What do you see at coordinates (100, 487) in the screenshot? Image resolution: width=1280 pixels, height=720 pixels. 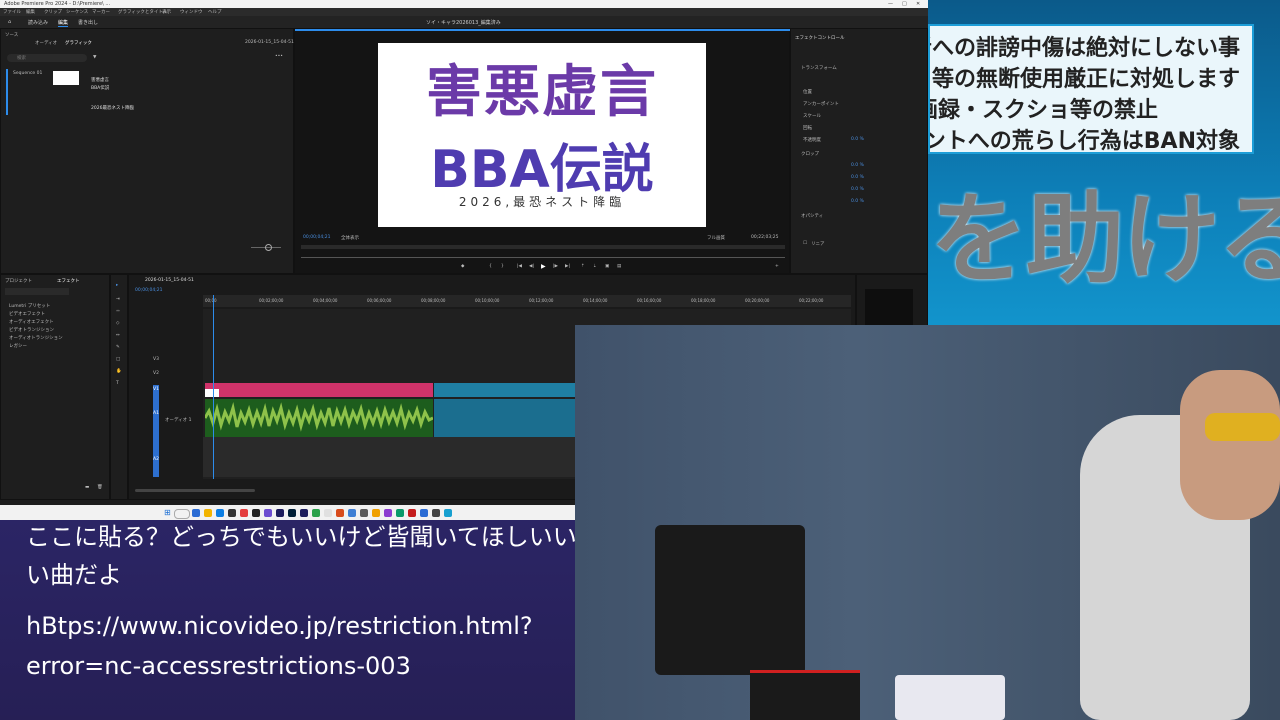 I see `delete-icon: 🗑` at bounding box center [100, 487].